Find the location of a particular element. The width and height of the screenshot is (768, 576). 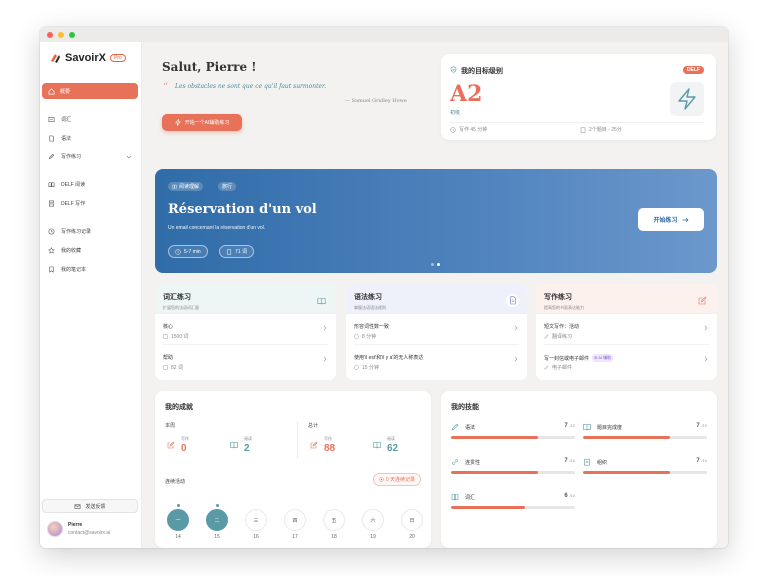

vocabulary-practice-card: 词汇练习 扩展您的法语词汇量 核心 1500 词 帮助 82 词 is located at coordinates (245, 332).